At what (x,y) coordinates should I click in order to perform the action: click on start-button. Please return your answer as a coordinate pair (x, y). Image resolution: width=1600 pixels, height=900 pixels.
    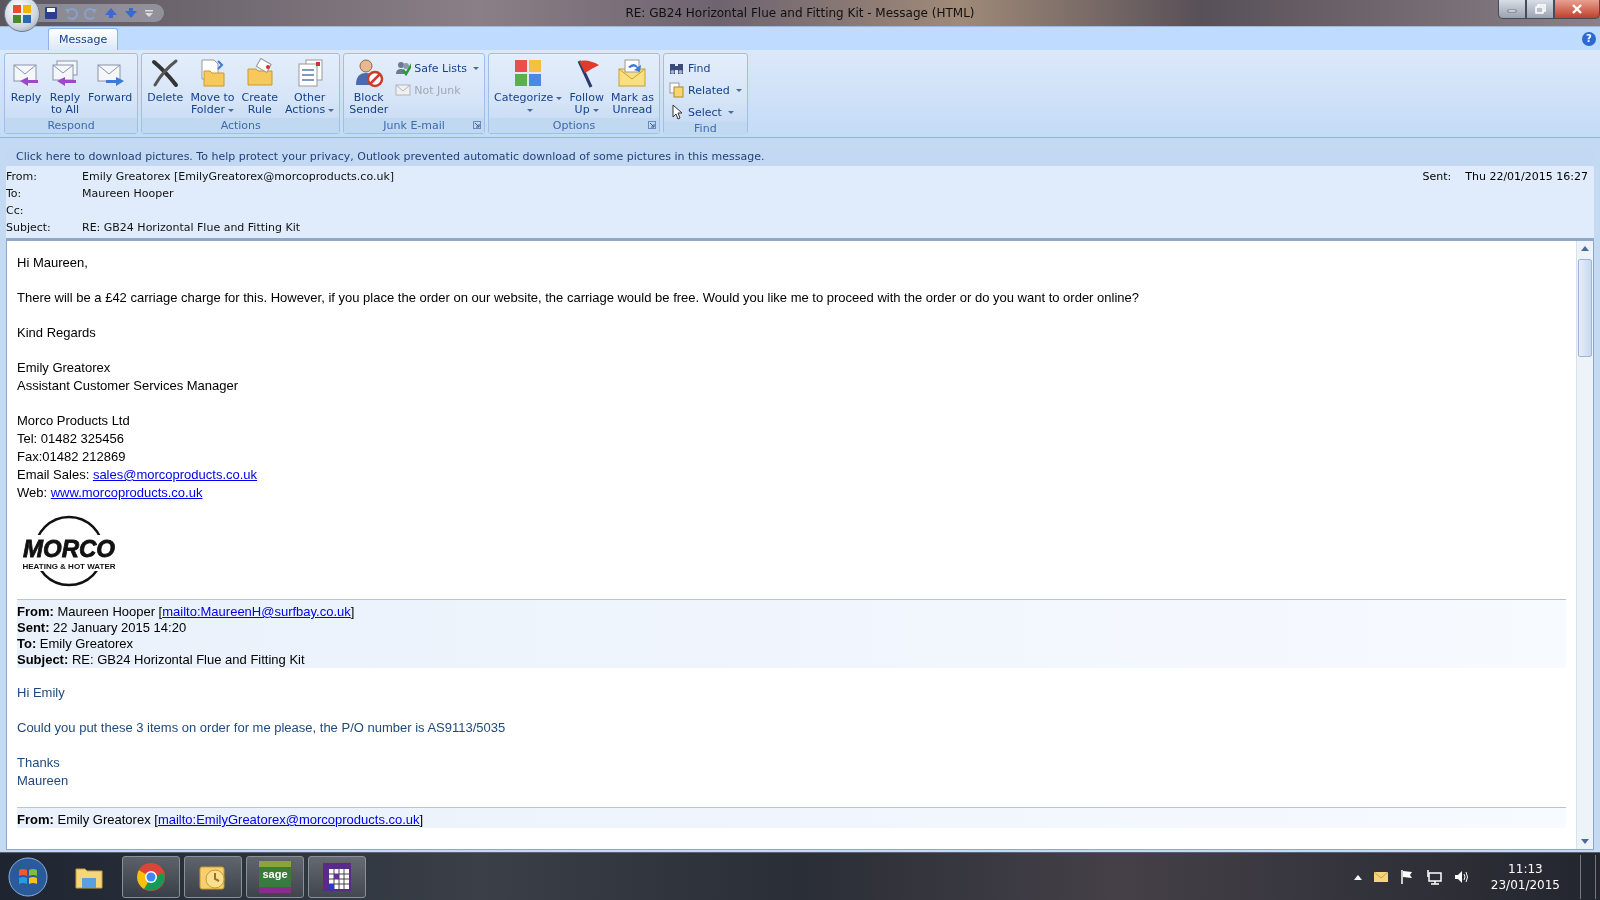
    Looking at the image, I should click on (28, 876).